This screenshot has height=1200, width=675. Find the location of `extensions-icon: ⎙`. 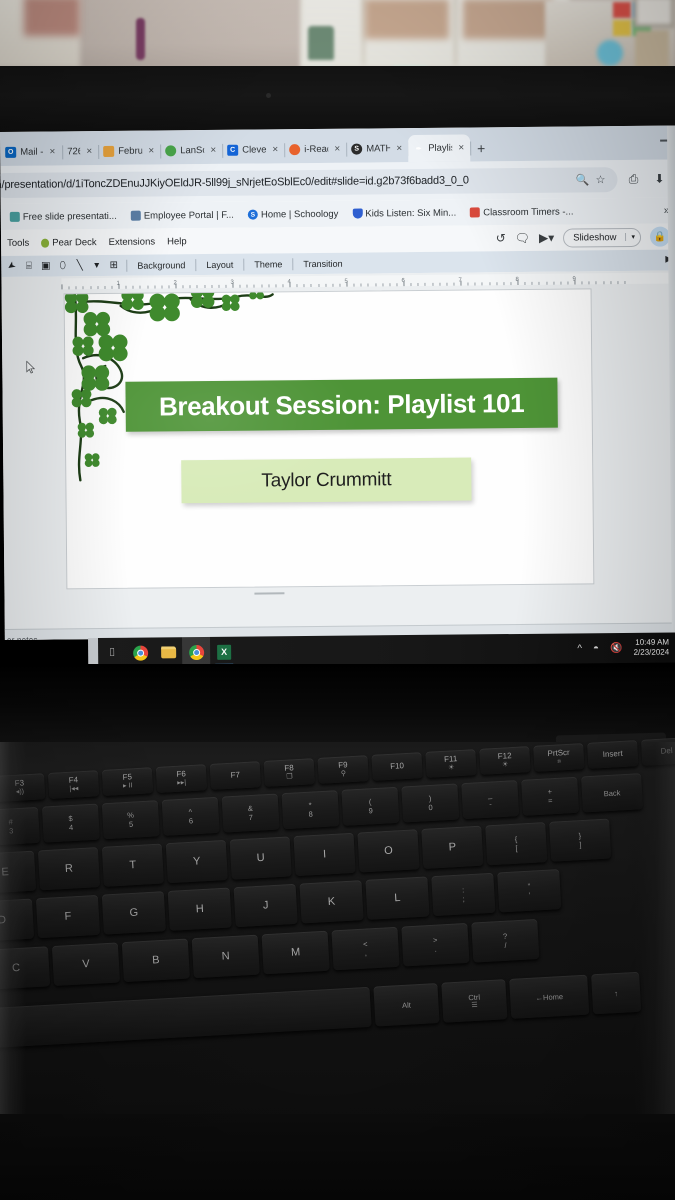

extensions-icon: ⎙ is located at coordinates (633, 178).